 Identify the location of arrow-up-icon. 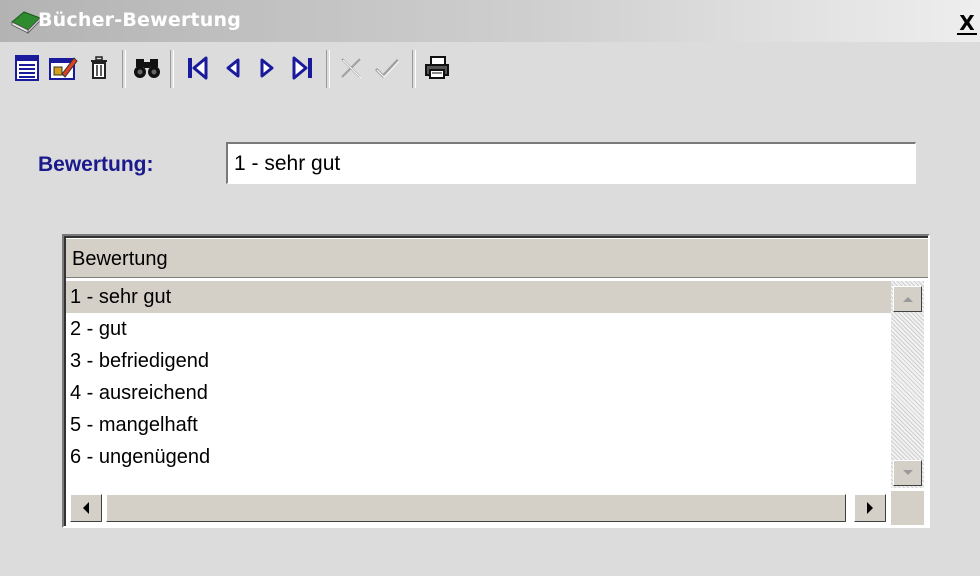
(907, 299).